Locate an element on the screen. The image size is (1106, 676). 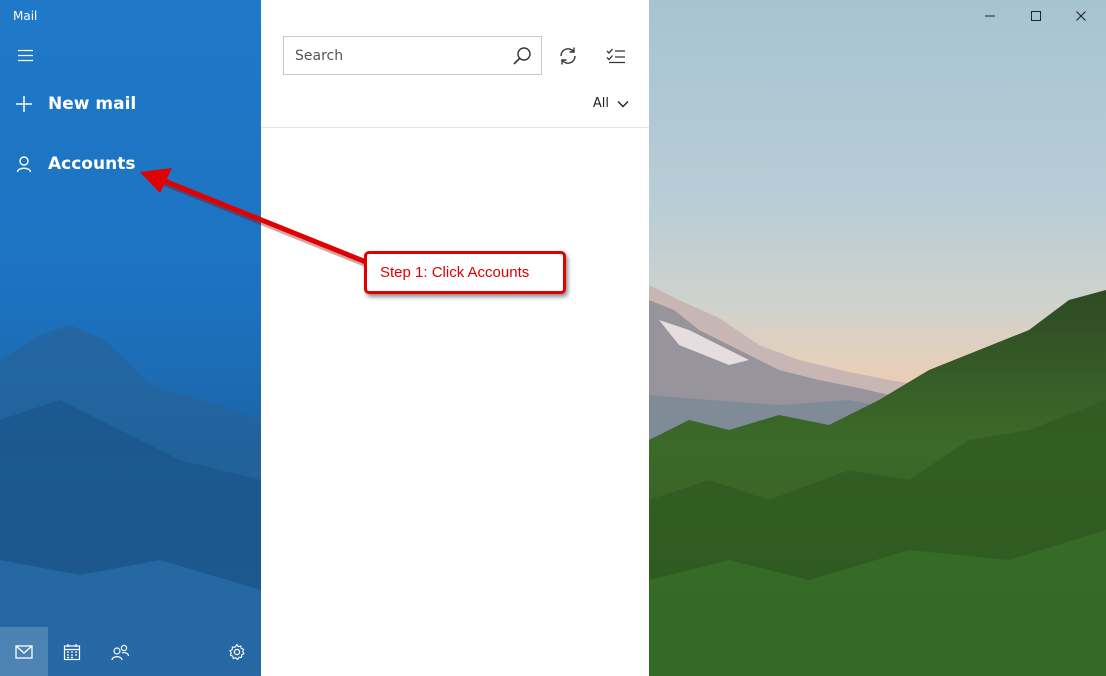
mail-switch-button is located at coordinates (24, 651).